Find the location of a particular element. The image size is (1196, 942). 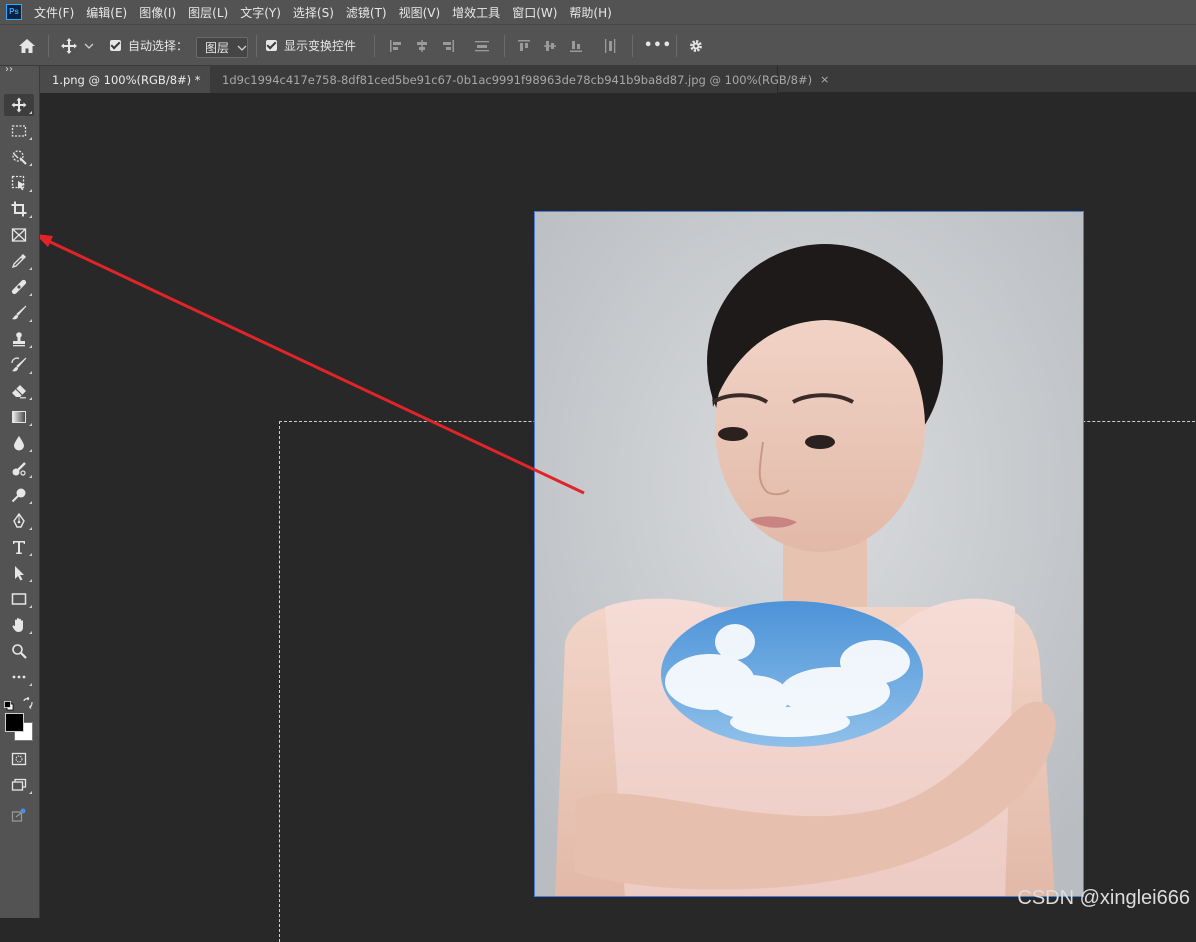

menu-type: 文字(Y) is located at coordinates (260, 12).